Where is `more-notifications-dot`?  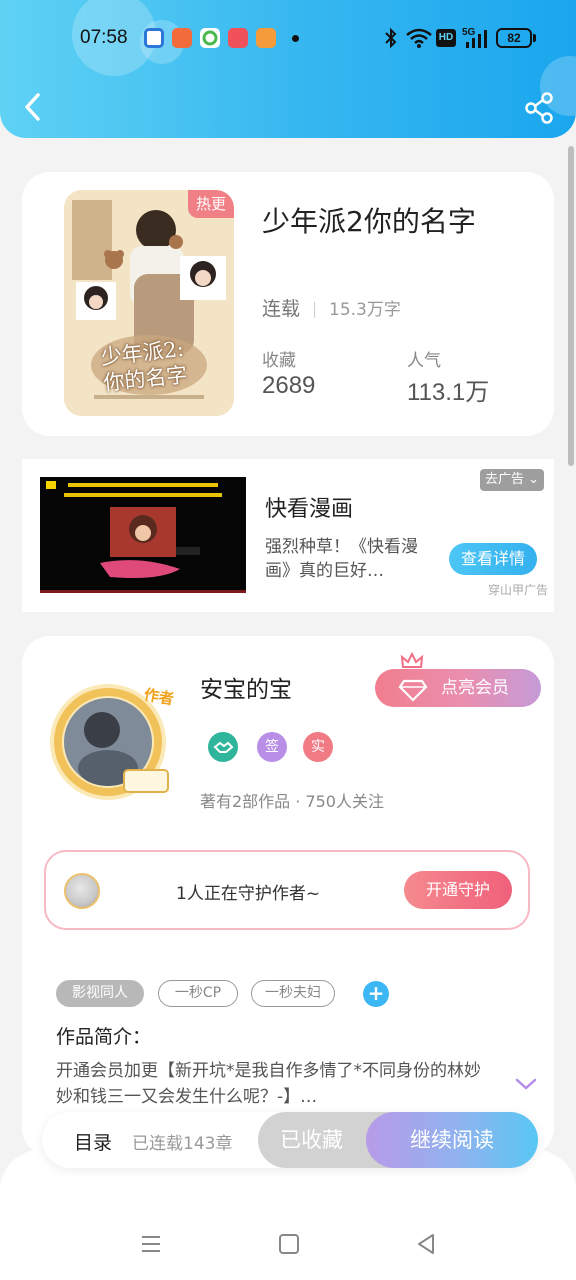
more-notifications-dot is located at coordinates (295, 38).